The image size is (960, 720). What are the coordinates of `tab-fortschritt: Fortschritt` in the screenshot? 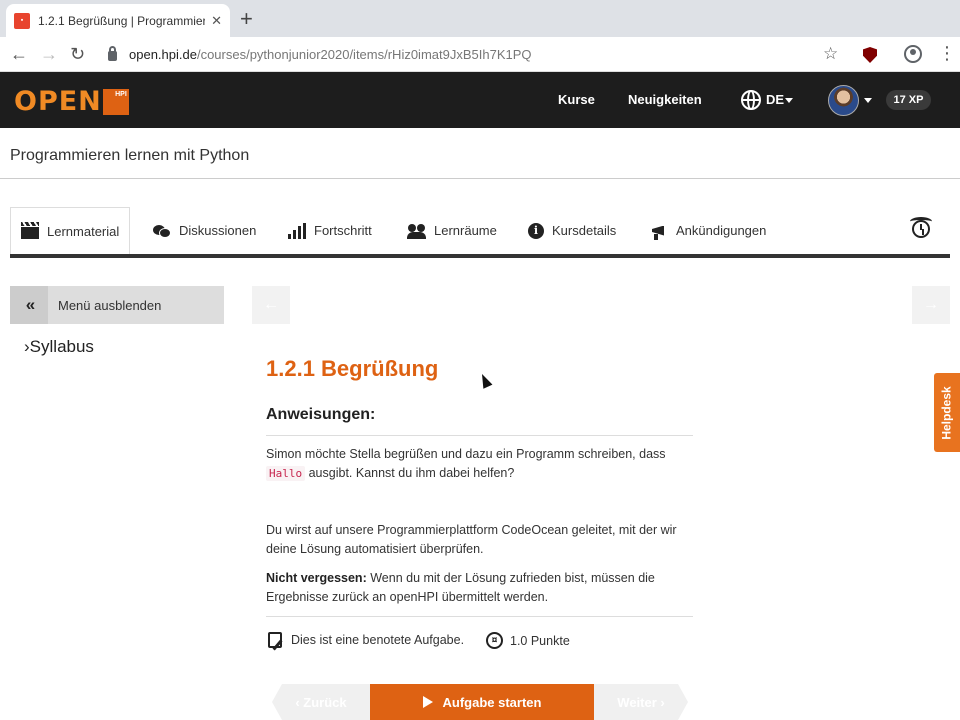 It's located at (330, 230).